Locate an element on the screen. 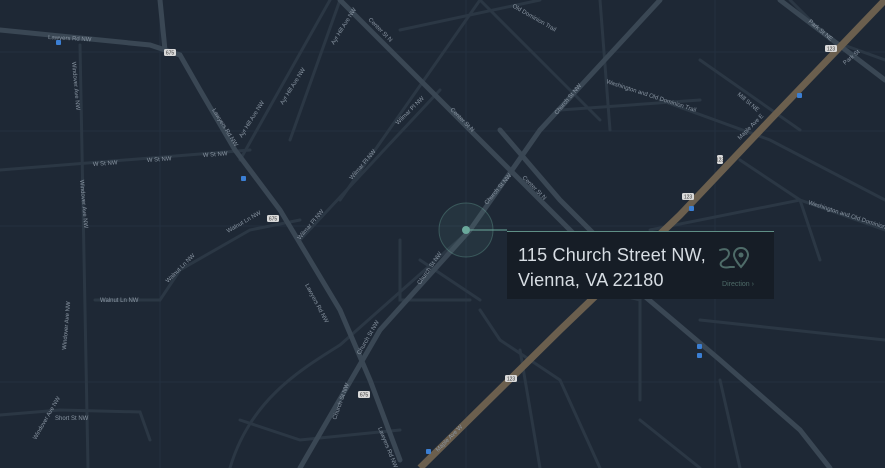  address-text: 115 Church Street NW, Vienna, VA 22180 is located at coordinates (612, 268).